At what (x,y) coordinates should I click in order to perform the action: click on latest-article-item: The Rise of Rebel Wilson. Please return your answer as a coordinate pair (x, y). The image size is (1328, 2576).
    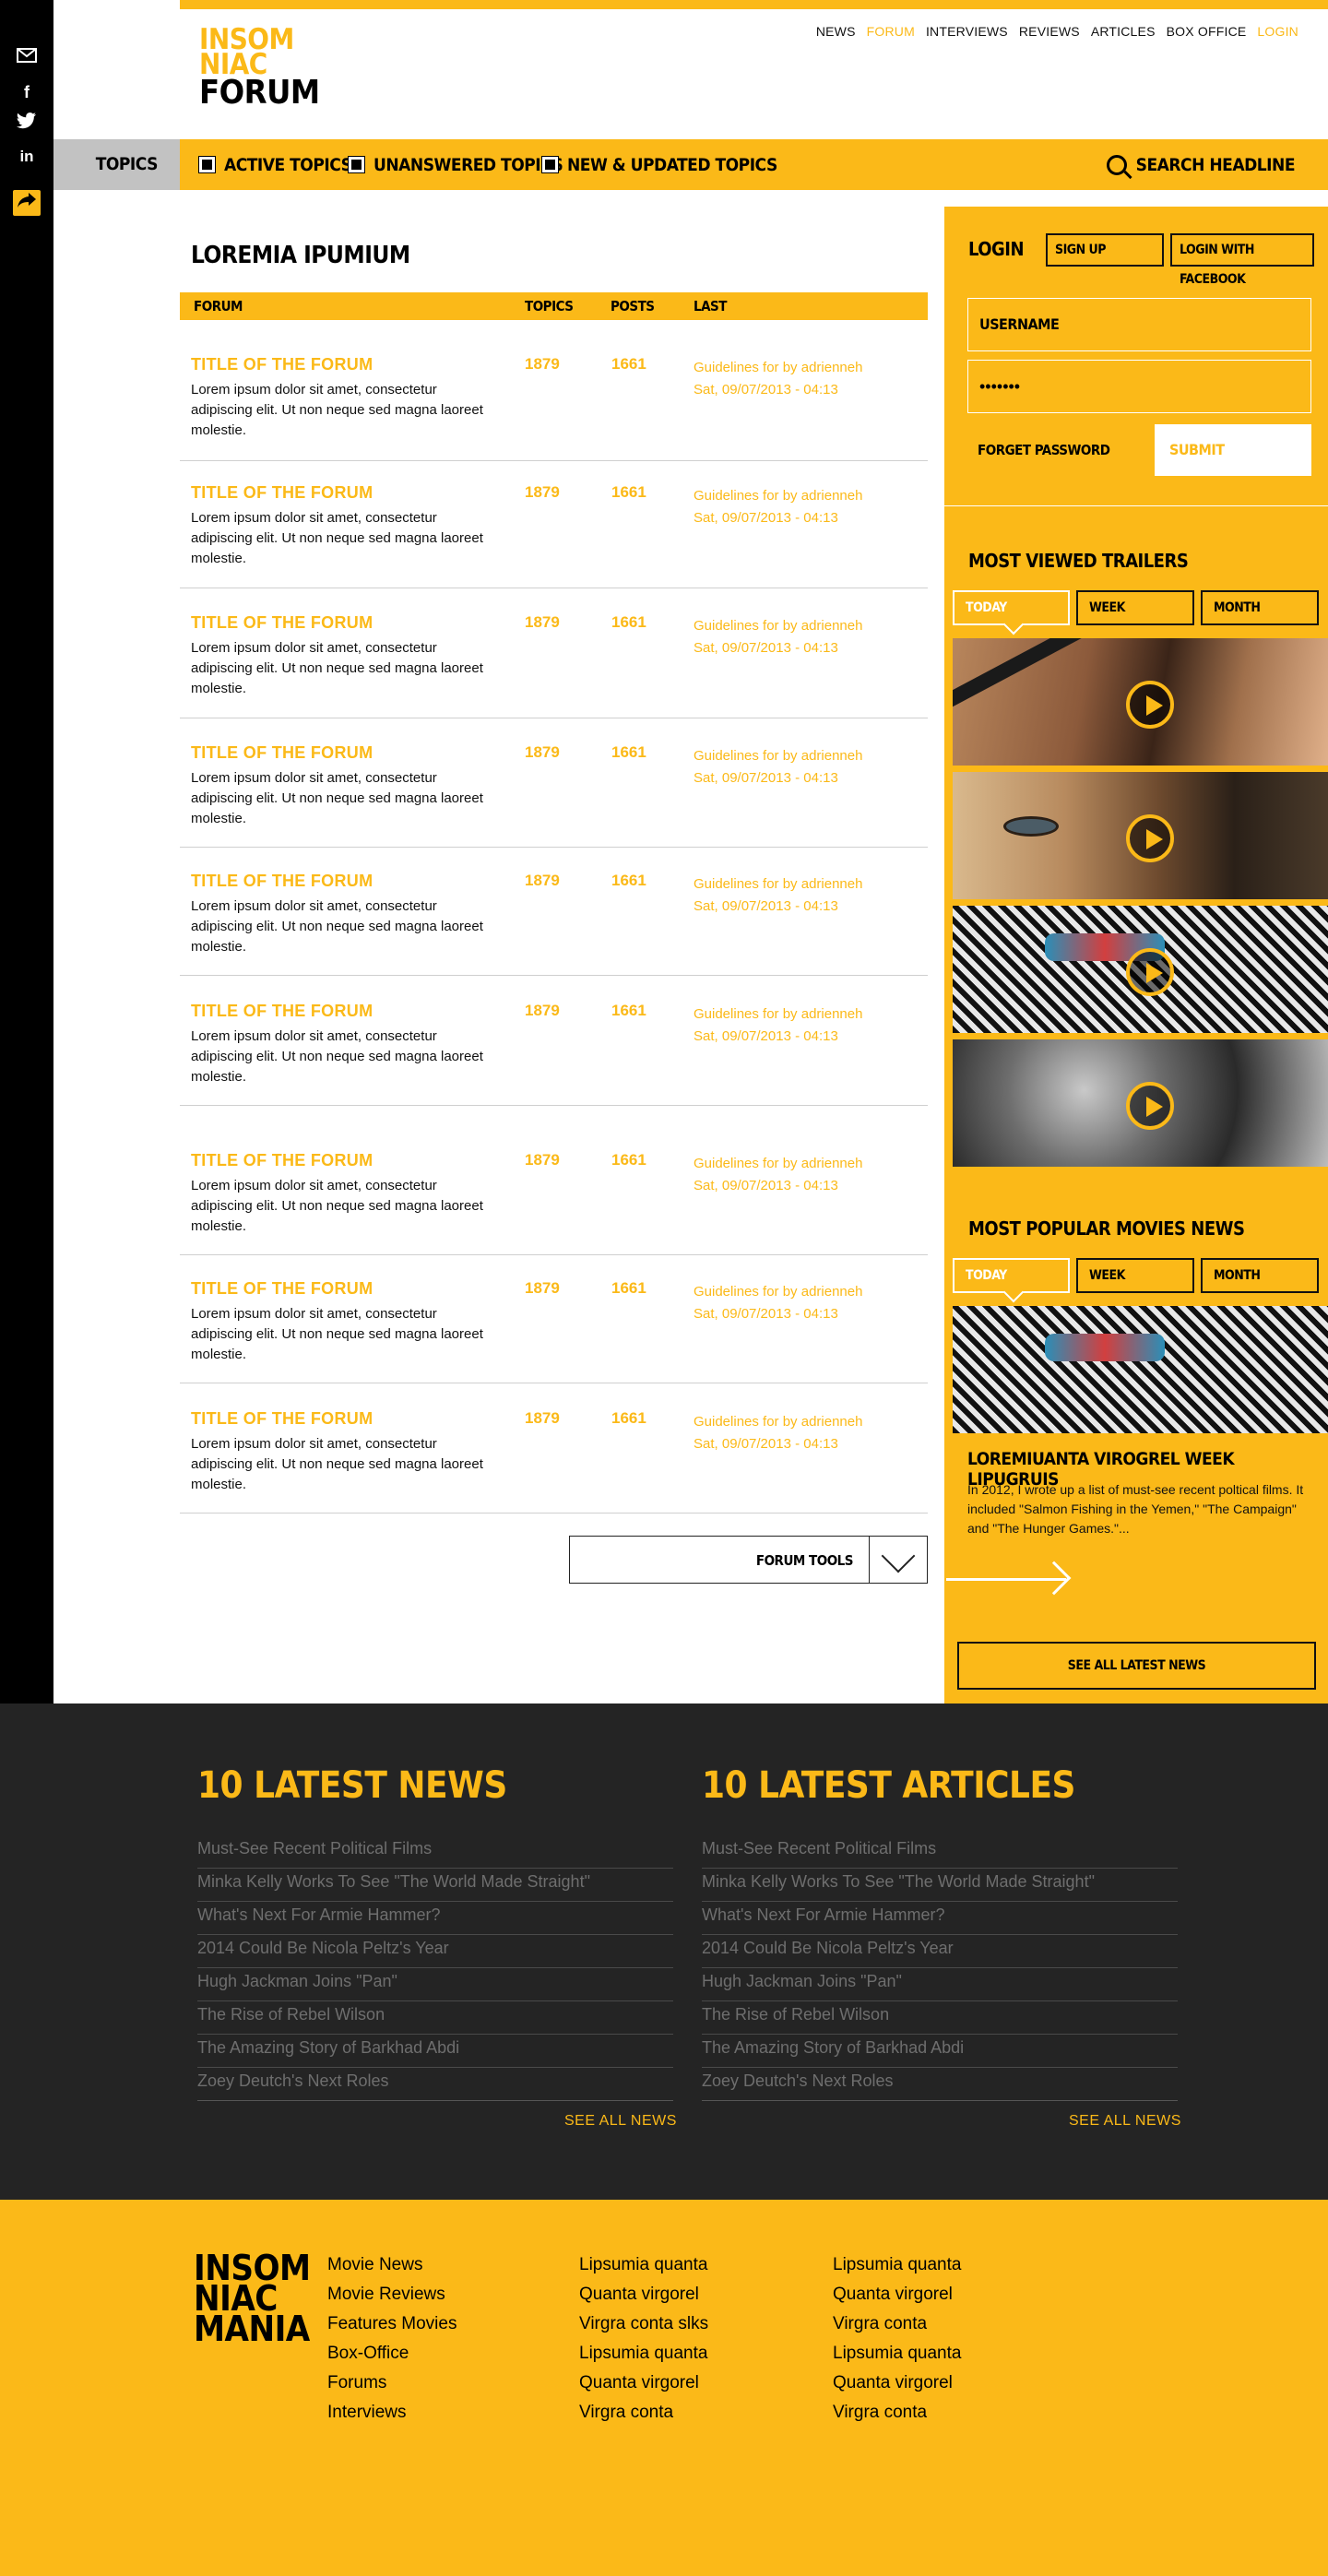
    Looking at the image, I should click on (940, 2018).